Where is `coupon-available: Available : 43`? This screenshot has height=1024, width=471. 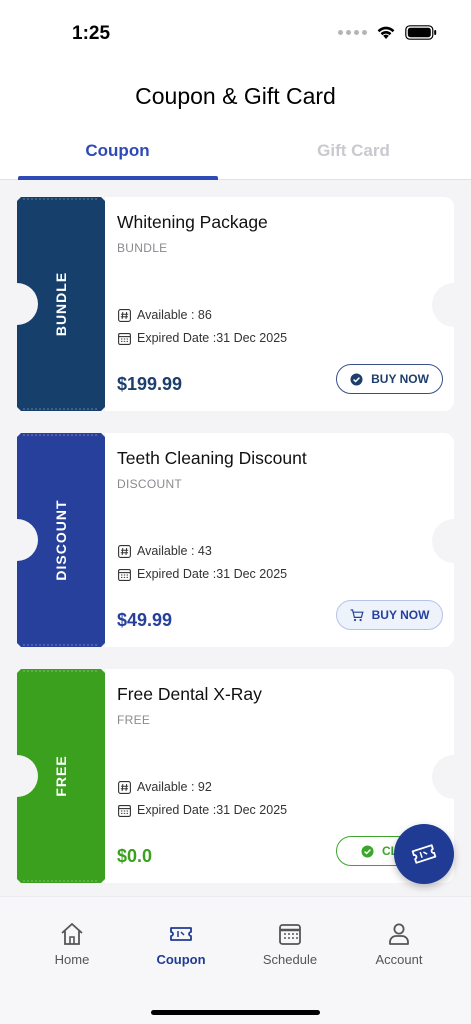
coupon-available: Available : 43 is located at coordinates (165, 551).